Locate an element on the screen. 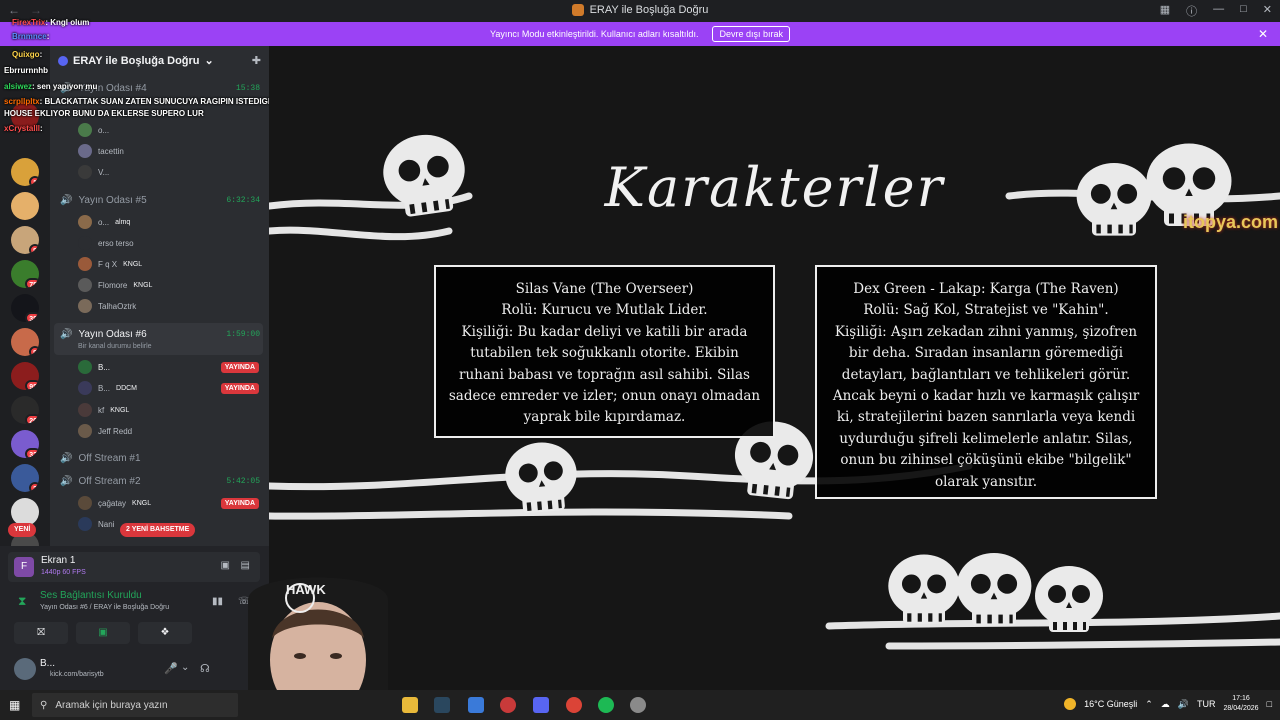 Image resolution: width=1280 pixels, height=720 pixels. chat-line: Quixgo: is located at coordinates (27, 54).